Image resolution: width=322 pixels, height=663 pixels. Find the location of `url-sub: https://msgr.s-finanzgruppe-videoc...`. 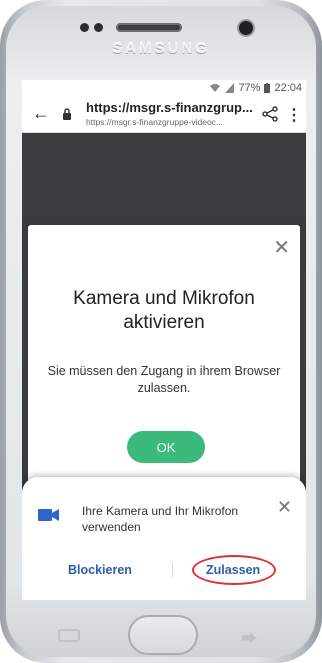

url-sub: https://msgr.s-finanzgruppe-videoc... is located at coordinates (155, 122).